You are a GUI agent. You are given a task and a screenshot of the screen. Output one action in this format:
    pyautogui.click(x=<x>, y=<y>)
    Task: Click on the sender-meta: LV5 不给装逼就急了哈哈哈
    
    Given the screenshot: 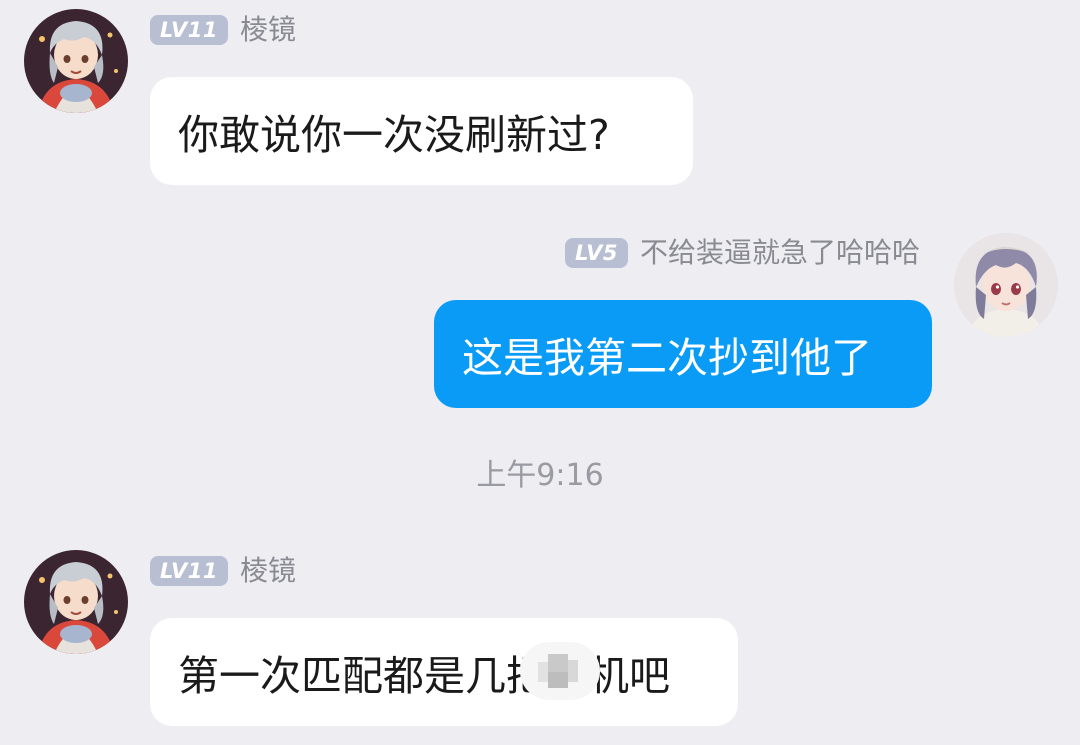 What is the action you would take?
    pyautogui.click(x=742, y=253)
    